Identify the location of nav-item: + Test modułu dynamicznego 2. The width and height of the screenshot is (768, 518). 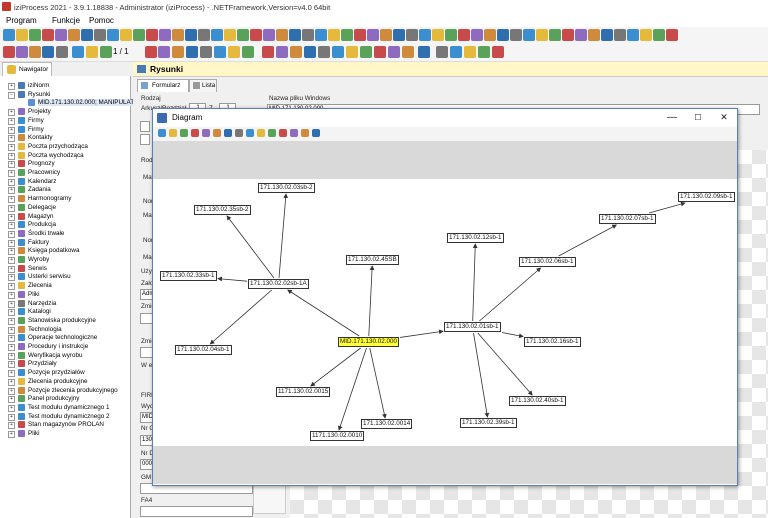
(65, 417).